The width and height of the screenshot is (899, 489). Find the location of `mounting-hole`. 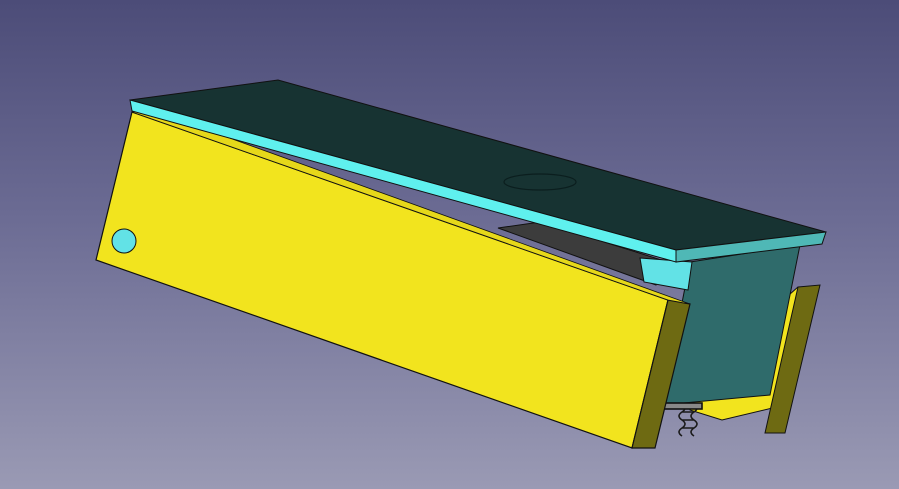

mounting-hole is located at coordinates (124, 241).